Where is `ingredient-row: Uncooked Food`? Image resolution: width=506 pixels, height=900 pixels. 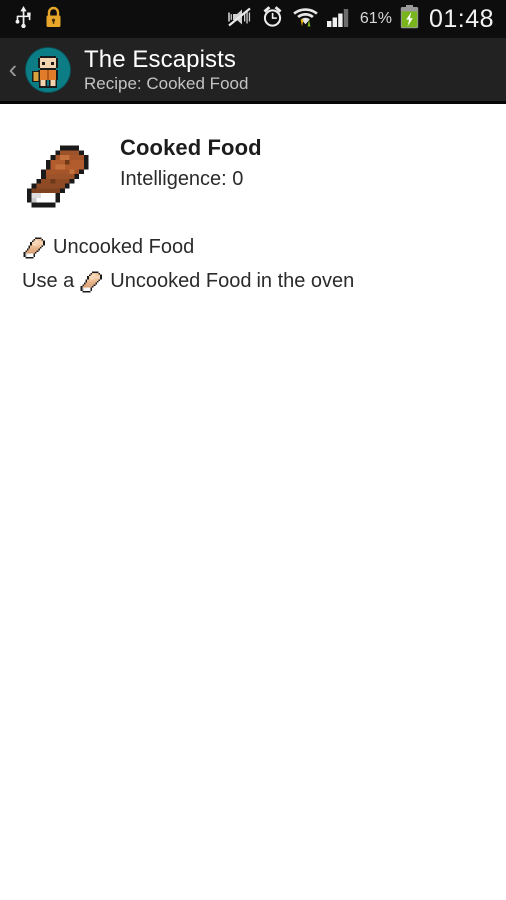
ingredient-row: Uncooked Food is located at coordinates (264, 247).